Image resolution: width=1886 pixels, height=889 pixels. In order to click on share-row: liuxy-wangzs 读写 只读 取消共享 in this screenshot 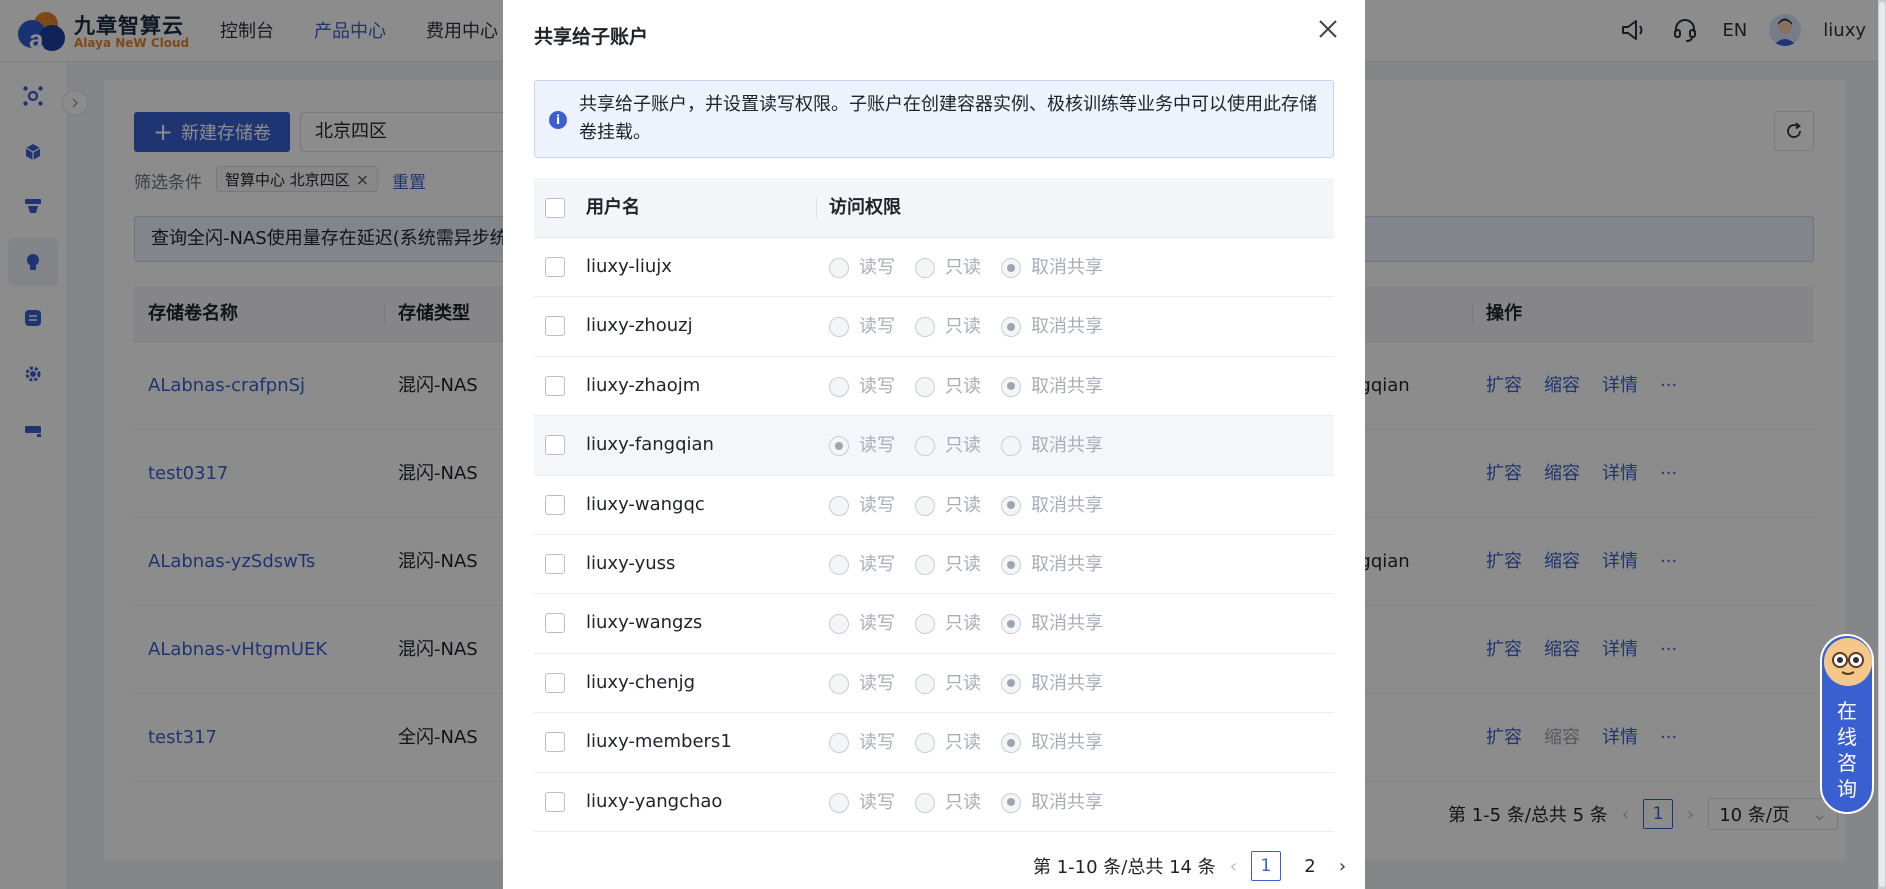, I will do `click(934, 624)`.